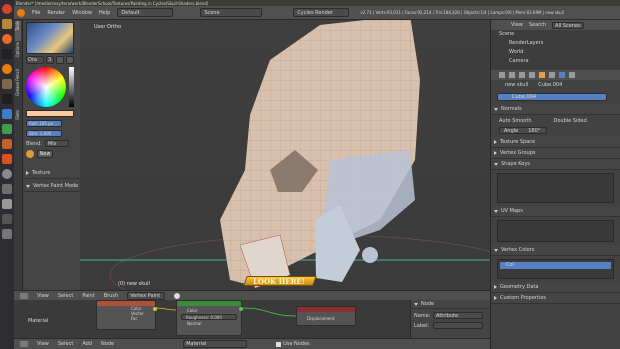 This screenshot has width=620, height=349. I want to click on brush-users-field: 3, so click(50, 60).